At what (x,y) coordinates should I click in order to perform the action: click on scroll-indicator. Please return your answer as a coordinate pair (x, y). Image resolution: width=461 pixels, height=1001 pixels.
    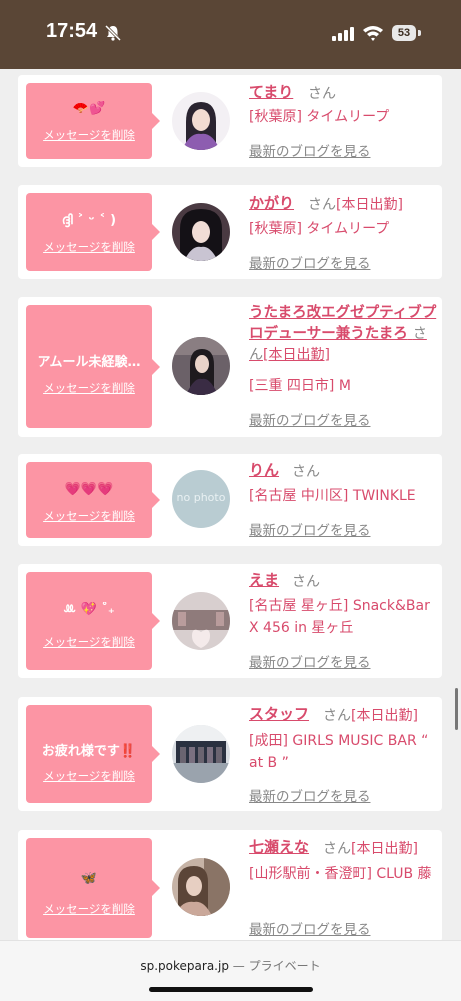
    Looking at the image, I should click on (456, 709).